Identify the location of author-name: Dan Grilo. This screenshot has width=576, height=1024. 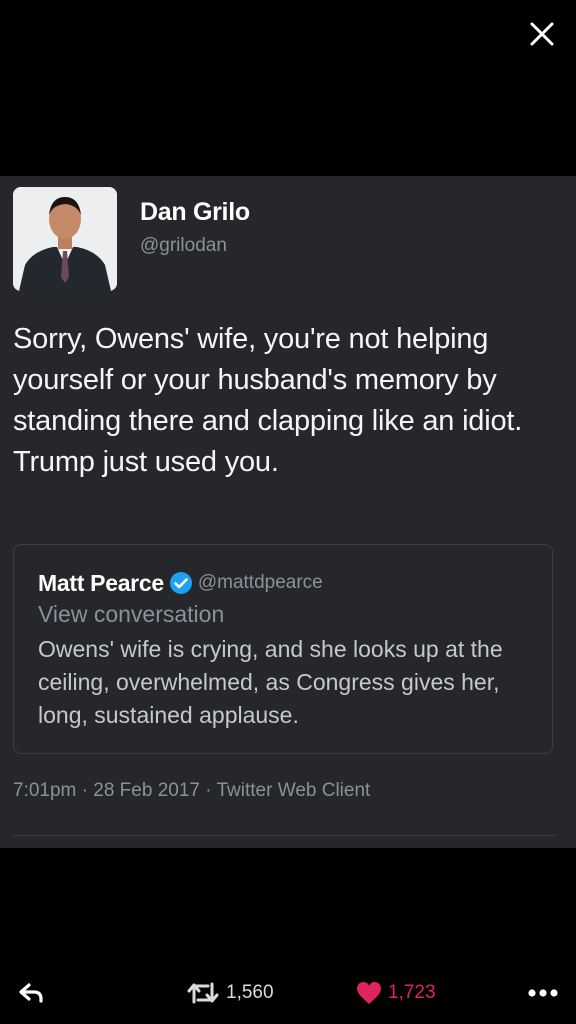
(195, 212).